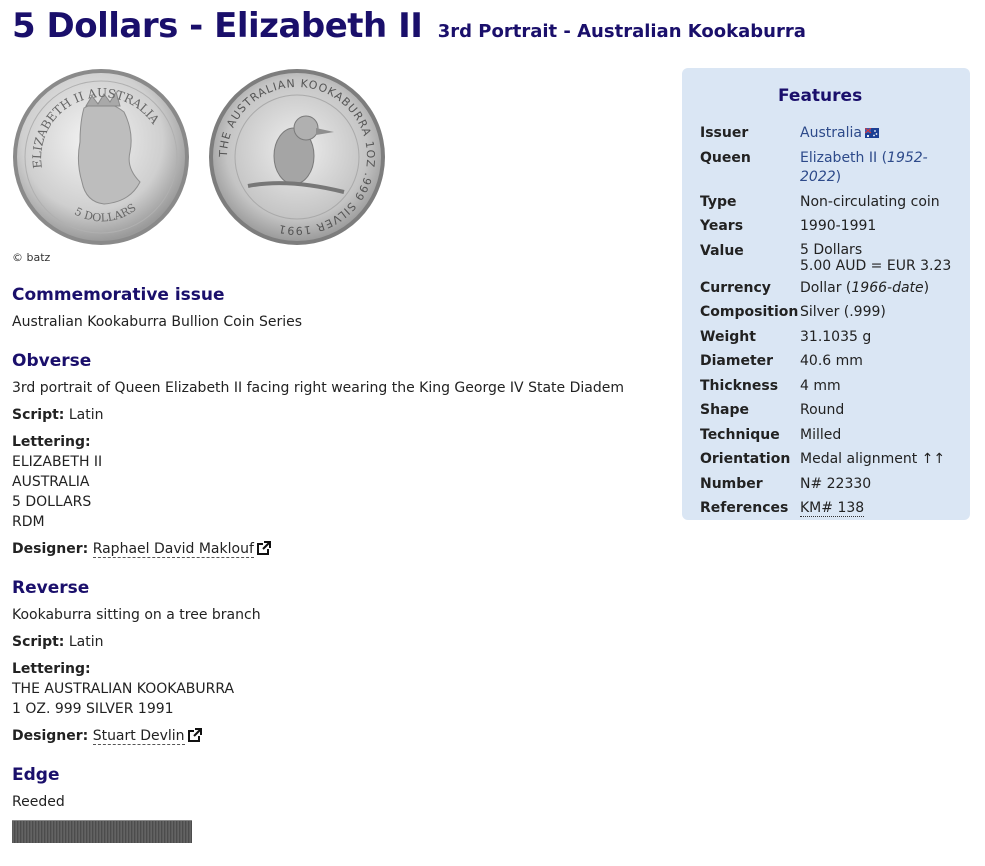 The height and width of the screenshot is (866, 985). I want to click on lettering-line: 1 OZ. 999 SILVER 1991, so click(93, 709).